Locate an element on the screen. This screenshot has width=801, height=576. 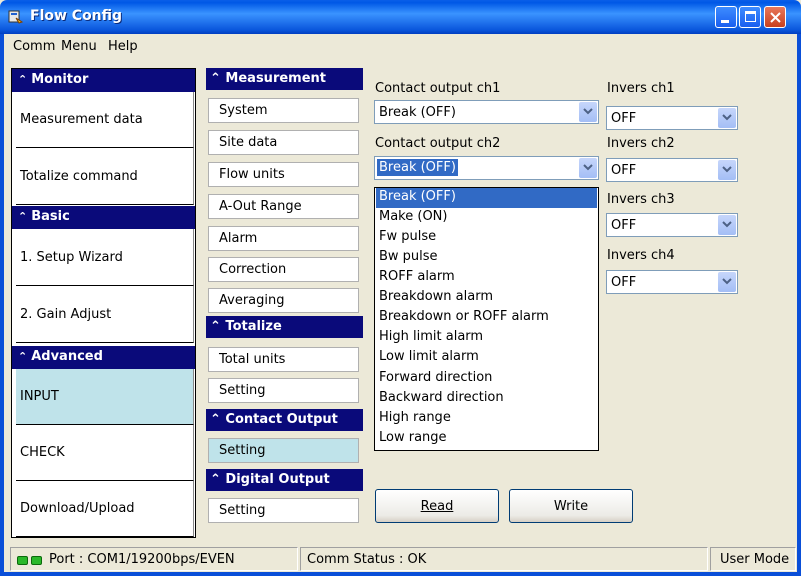
dropdown-option: Breakdown alarm is located at coordinates (486, 298).